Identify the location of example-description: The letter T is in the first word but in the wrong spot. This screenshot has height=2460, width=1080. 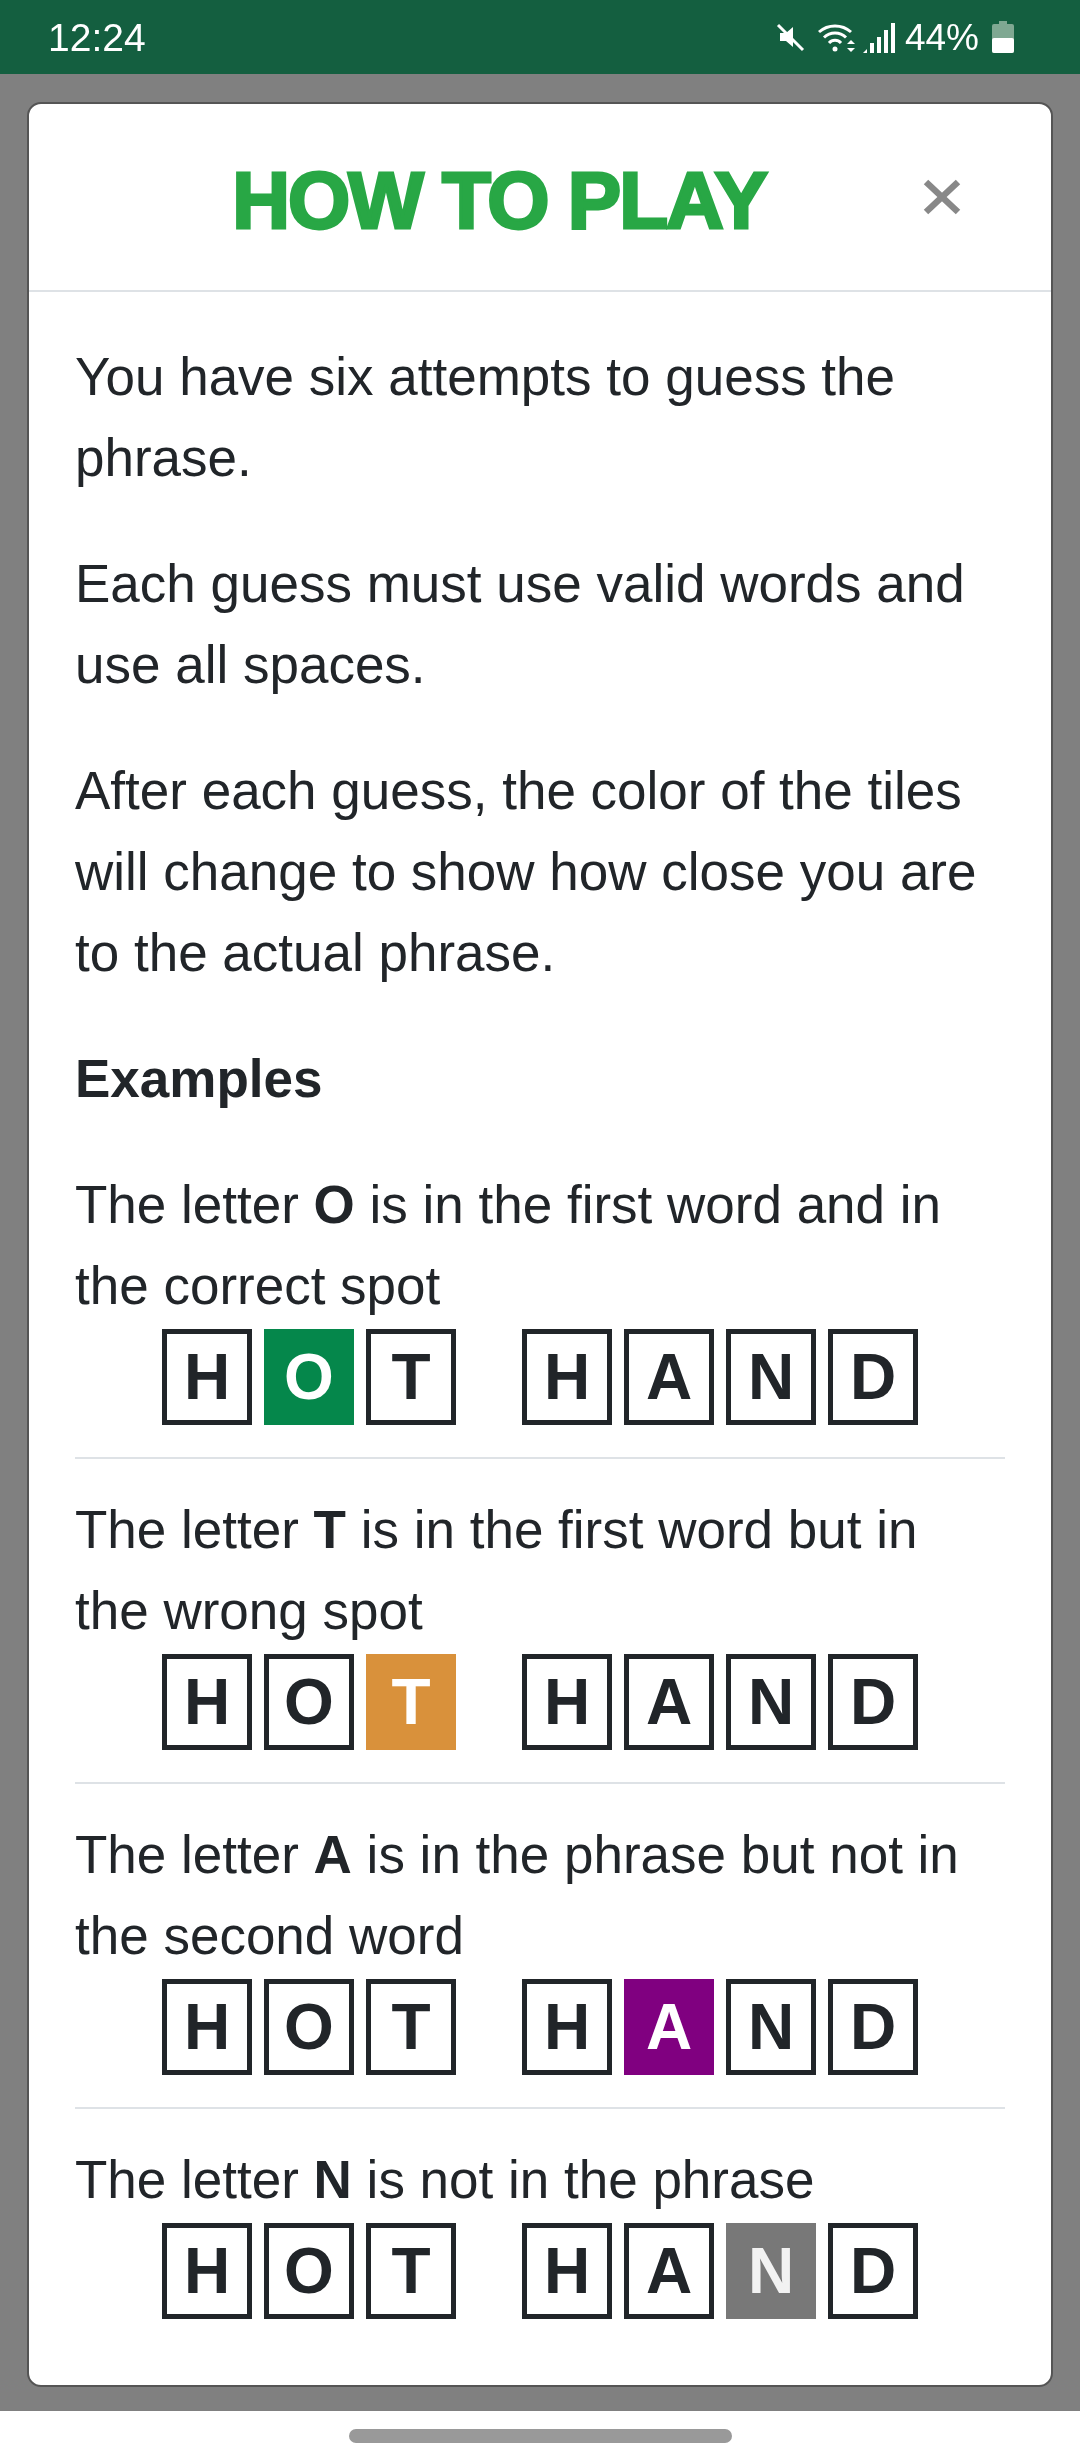
(497, 1570).